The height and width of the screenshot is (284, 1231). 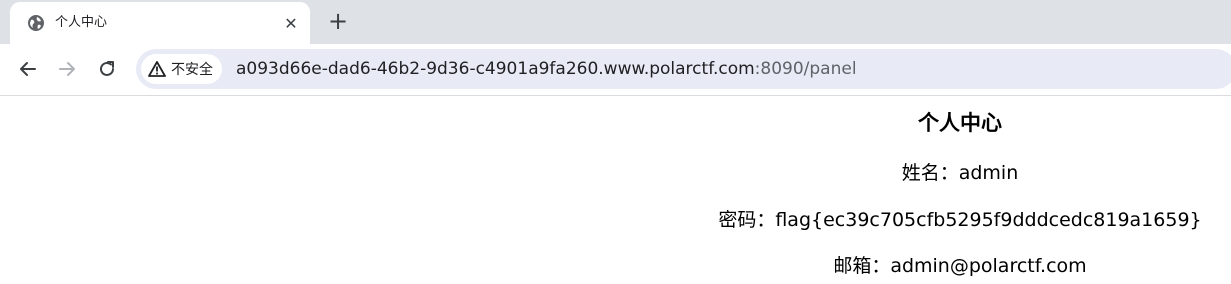 I want to click on globe-icon, so click(x=36, y=23).